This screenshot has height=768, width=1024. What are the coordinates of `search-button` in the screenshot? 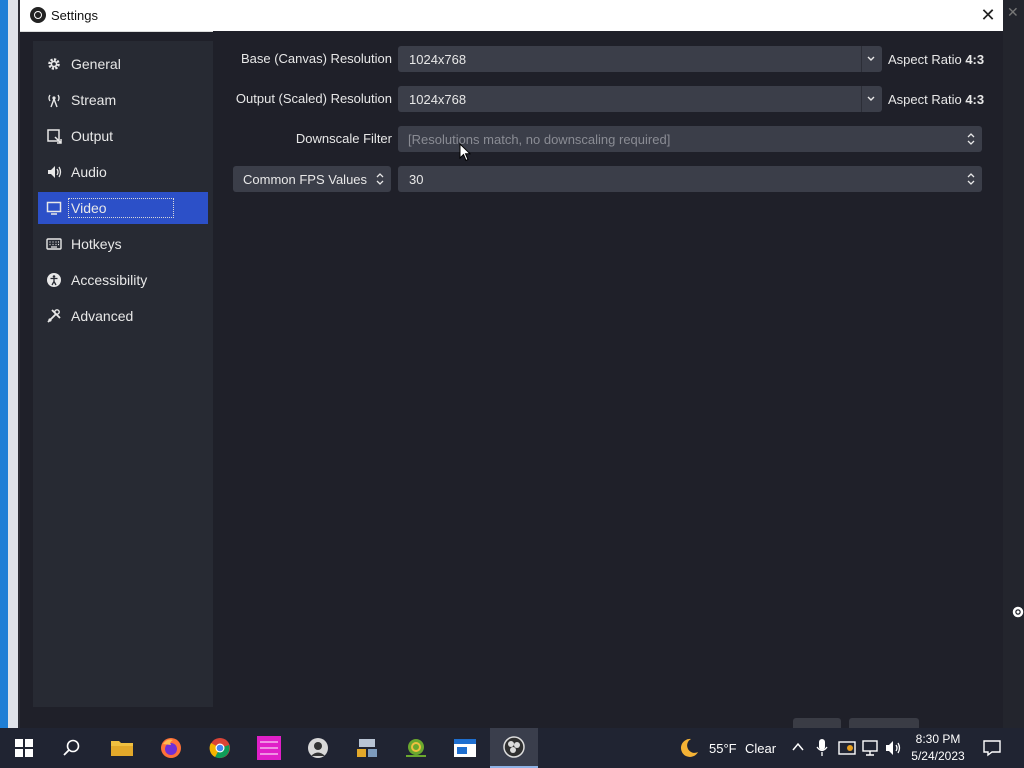 It's located at (72, 748).